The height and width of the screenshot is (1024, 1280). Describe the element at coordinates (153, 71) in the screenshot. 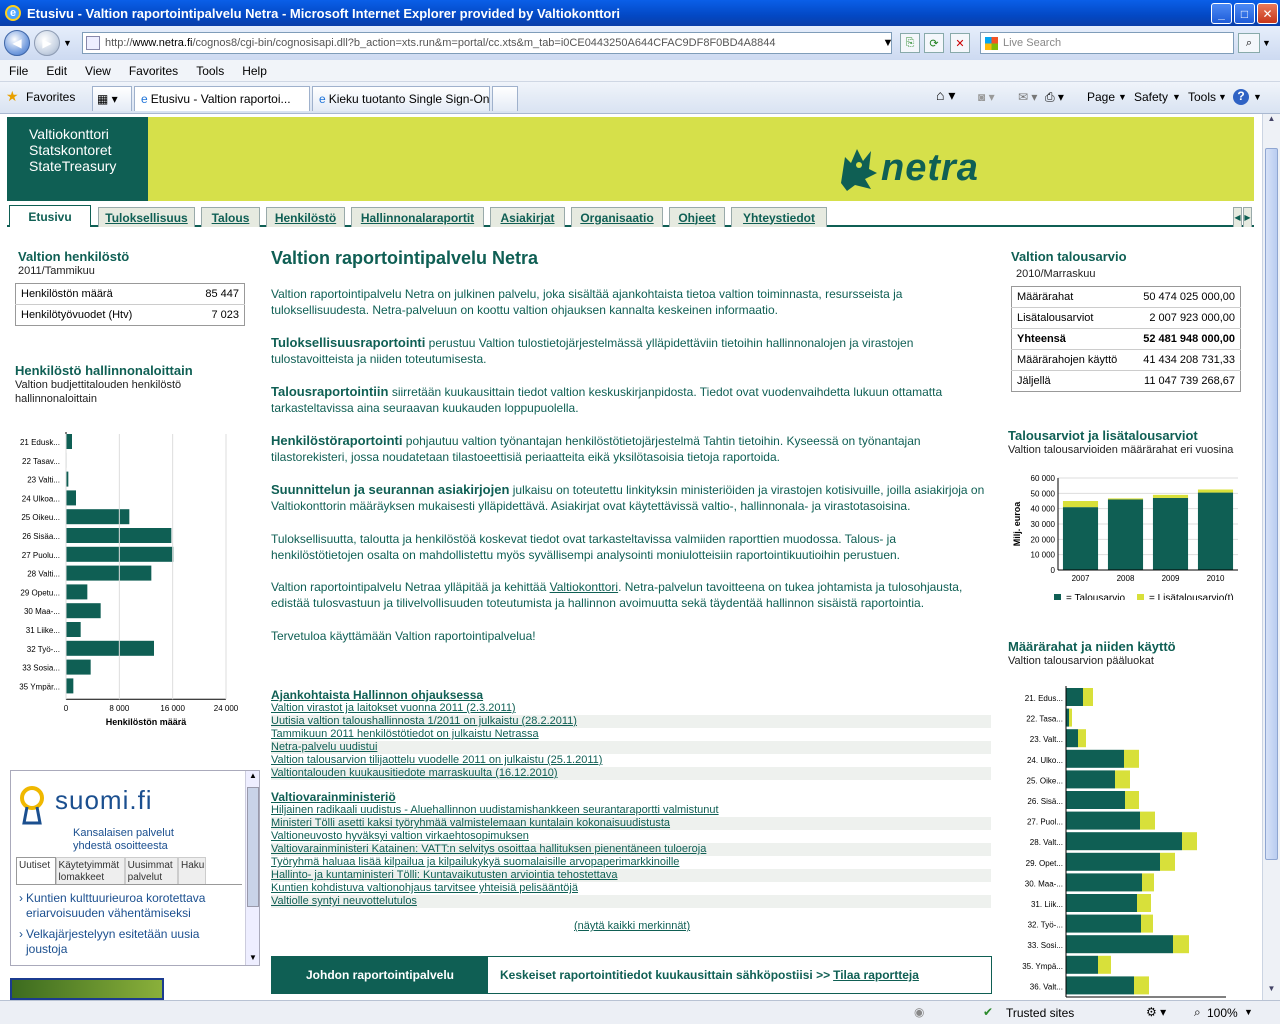

I see `menu-favorites: Favorites` at that location.